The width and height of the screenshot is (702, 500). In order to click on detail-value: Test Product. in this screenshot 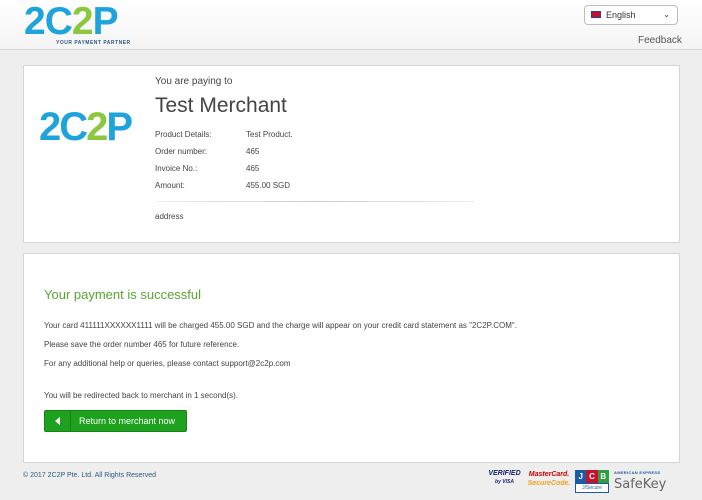, I will do `click(269, 134)`.